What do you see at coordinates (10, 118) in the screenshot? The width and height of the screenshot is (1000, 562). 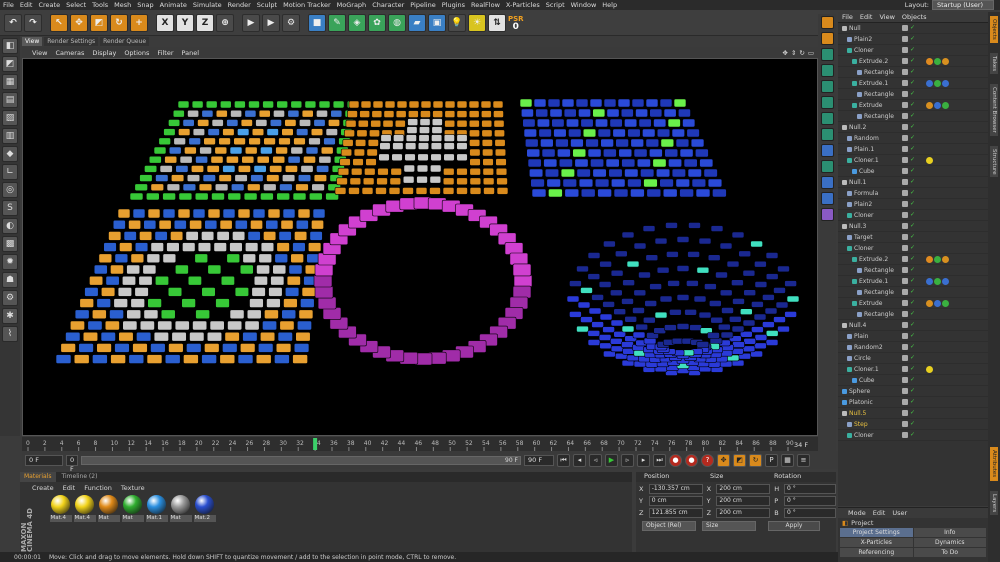 I see `points-mode-icon: ▨` at bounding box center [10, 118].